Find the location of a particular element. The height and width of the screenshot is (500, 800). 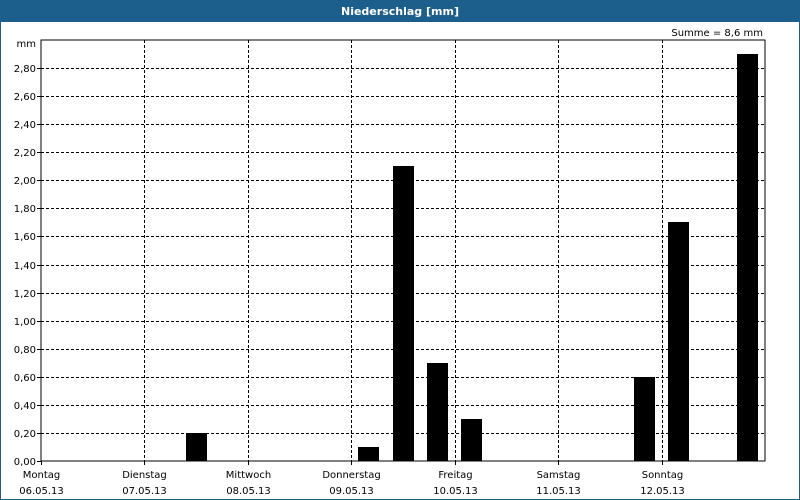

y-tick-label: 0,60 is located at coordinates (25, 378).